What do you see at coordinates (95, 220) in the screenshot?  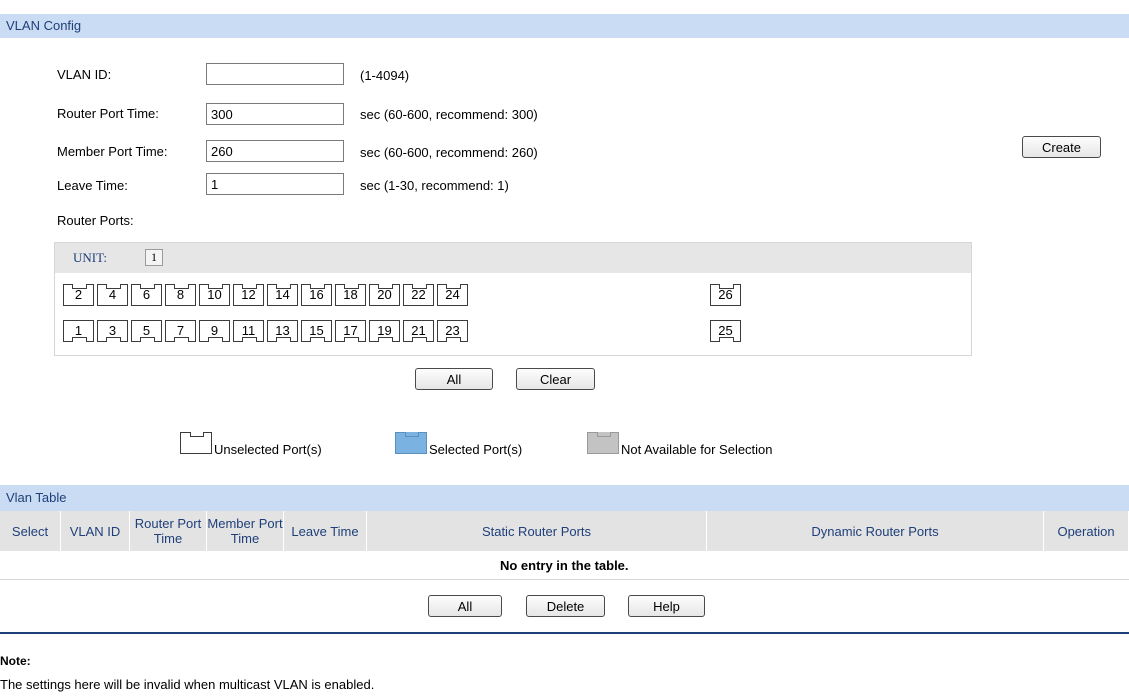 I see `router-ports-label: Router Ports:` at bounding box center [95, 220].